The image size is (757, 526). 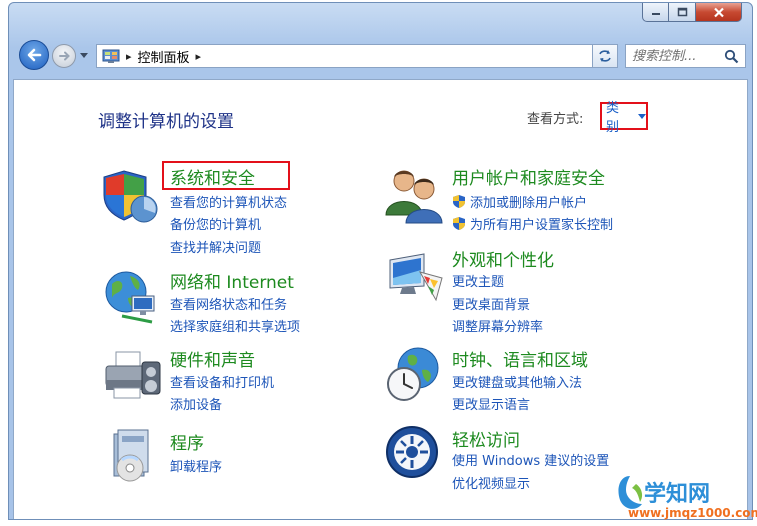 I want to click on display-palette-icon, so click(x=416, y=277).